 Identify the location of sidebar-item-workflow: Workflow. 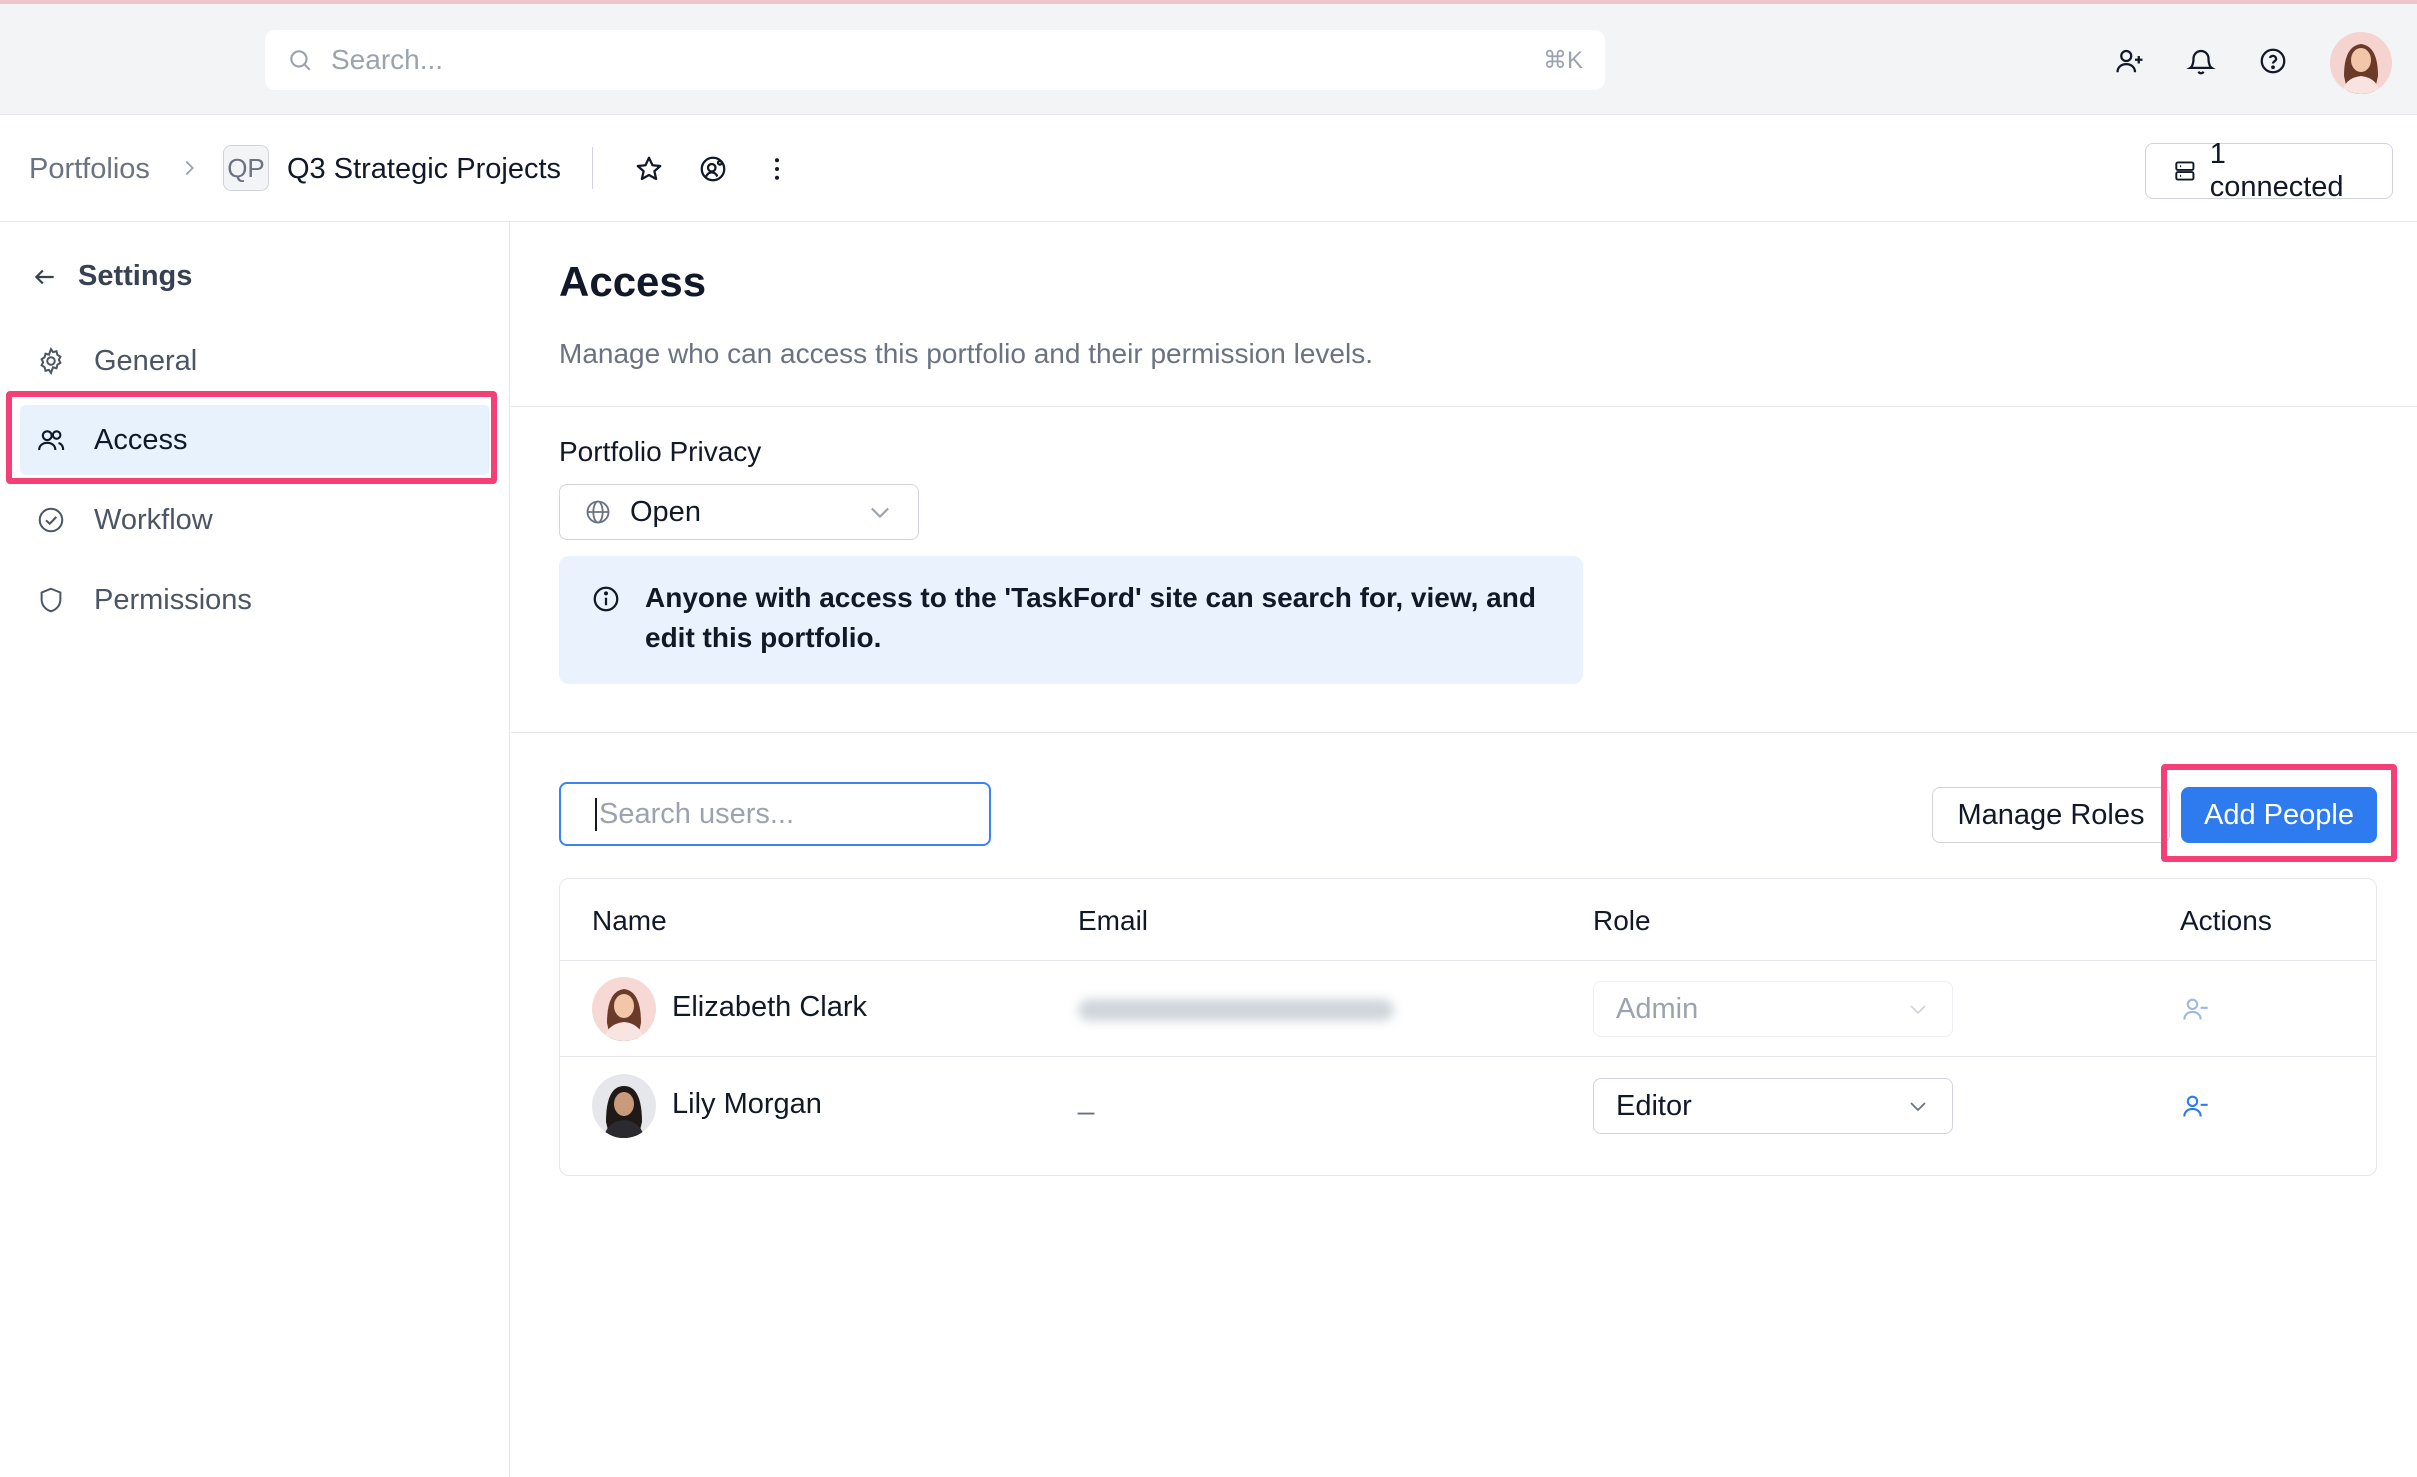
(255, 520).